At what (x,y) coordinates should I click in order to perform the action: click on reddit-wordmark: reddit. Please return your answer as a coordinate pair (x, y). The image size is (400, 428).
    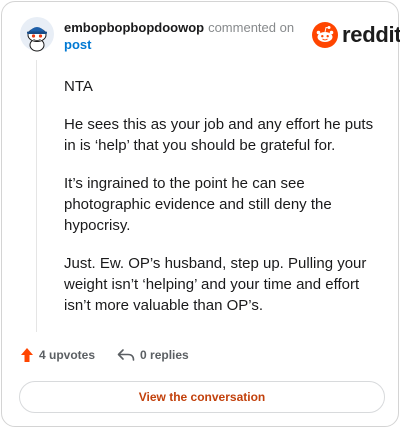
    Looking at the image, I should click on (371, 34).